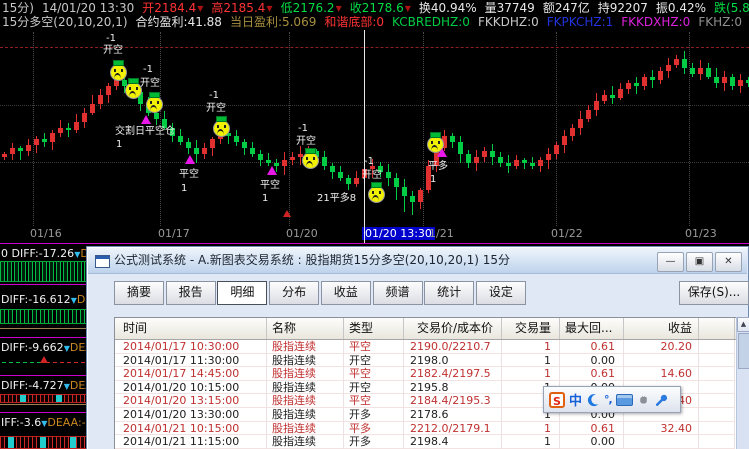 This screenshot has width=749, height=449. What do you see at coordinates (433, 179) in the screenshot?
I see `chart-label: 1` at bounding box center [433, 179].